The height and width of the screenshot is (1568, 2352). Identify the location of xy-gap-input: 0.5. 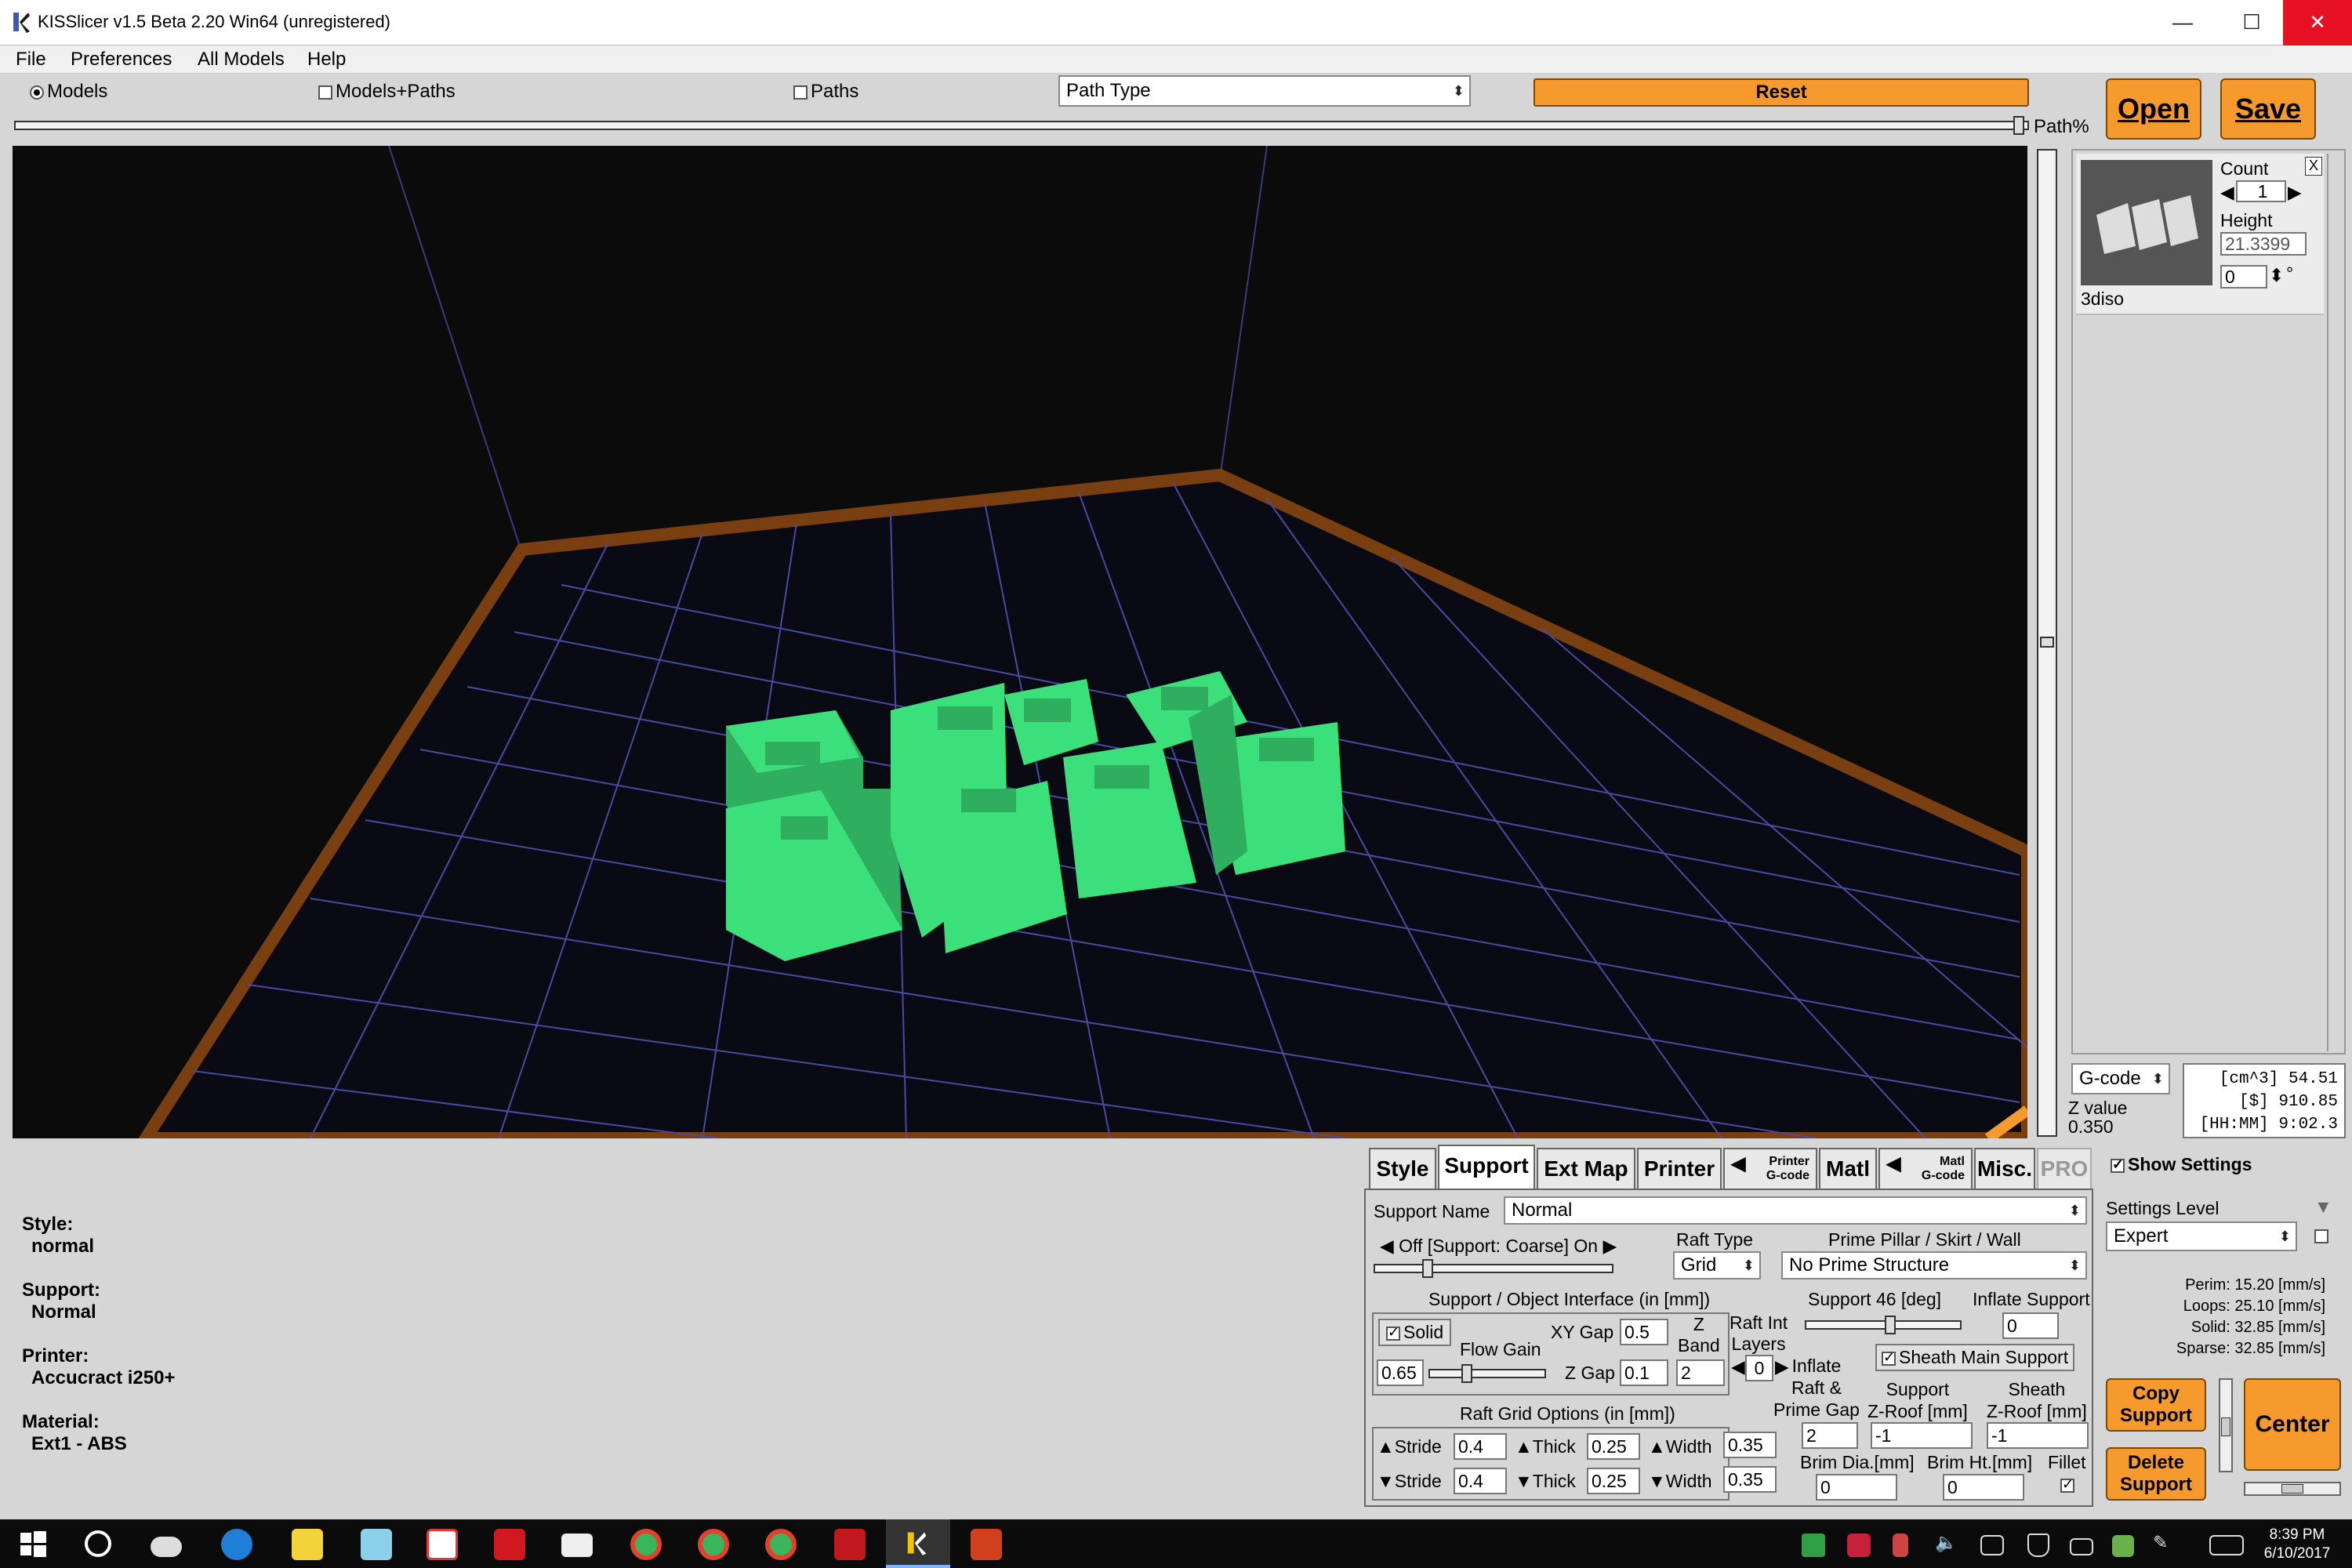
(1644, 1332).